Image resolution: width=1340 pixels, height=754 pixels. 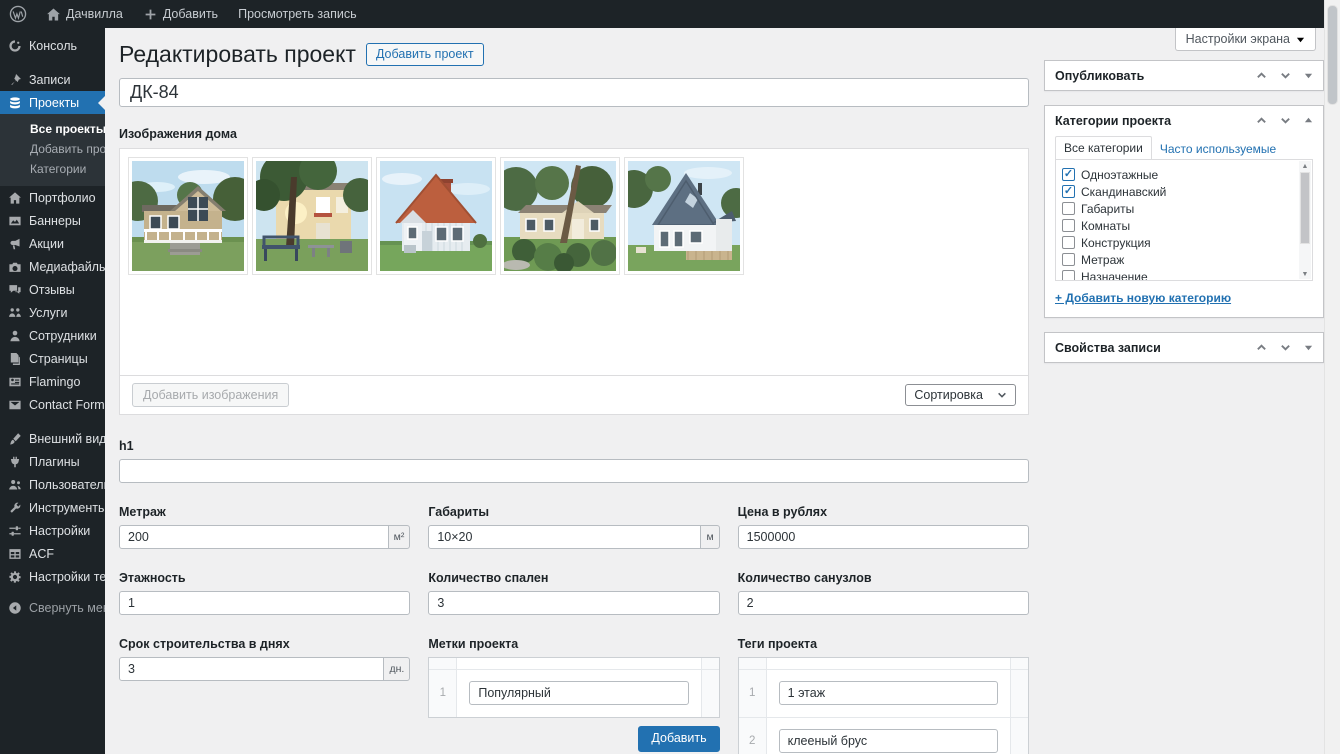 What do you see at coordinates (180, 14) in the screenshot?
I see `admin-bar-new-button: Добавить` at bounding box center [180, 14].